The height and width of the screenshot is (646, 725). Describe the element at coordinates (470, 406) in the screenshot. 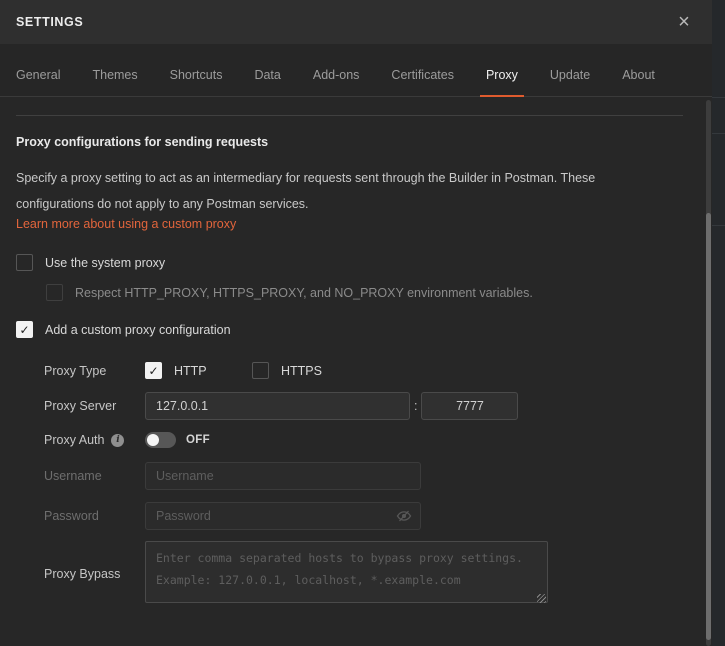

I see `proxy-port-input` at that location.